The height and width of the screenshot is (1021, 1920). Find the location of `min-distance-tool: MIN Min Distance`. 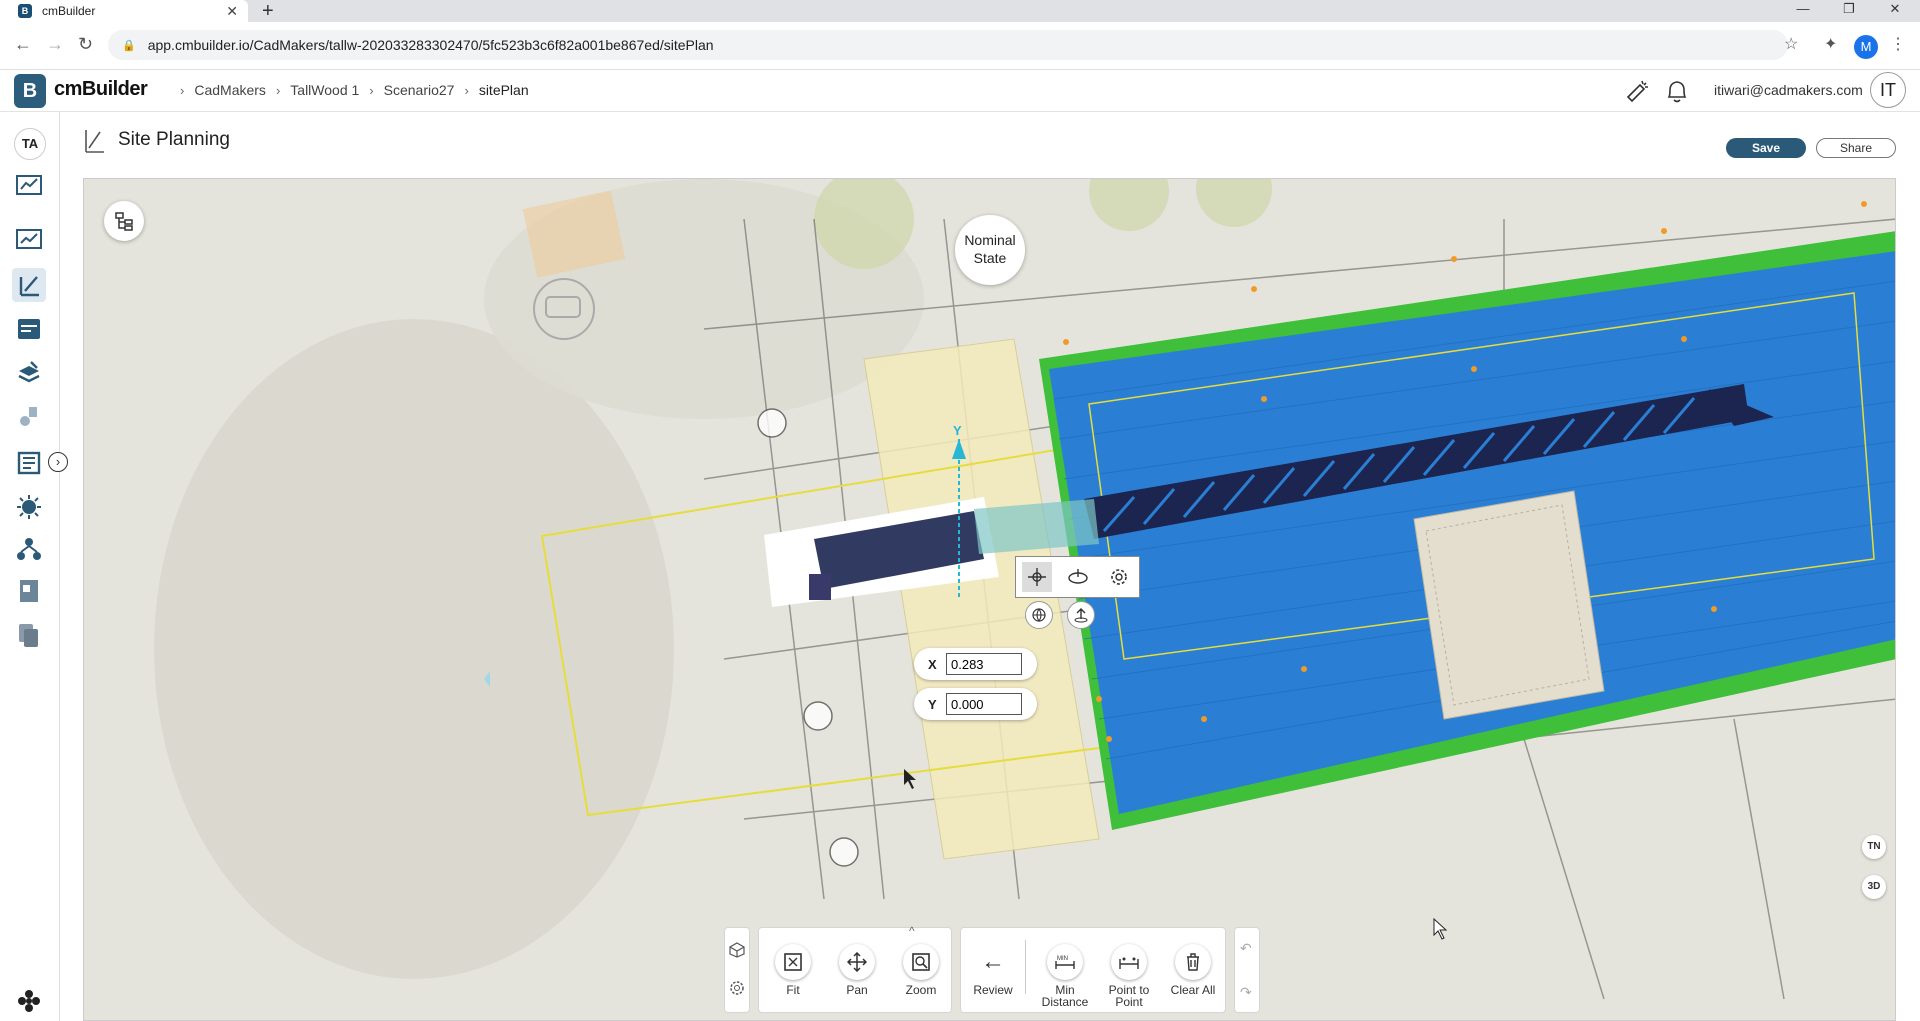

min-distance-tool: MIN Min Distance is located at coordinates (1065, 976).